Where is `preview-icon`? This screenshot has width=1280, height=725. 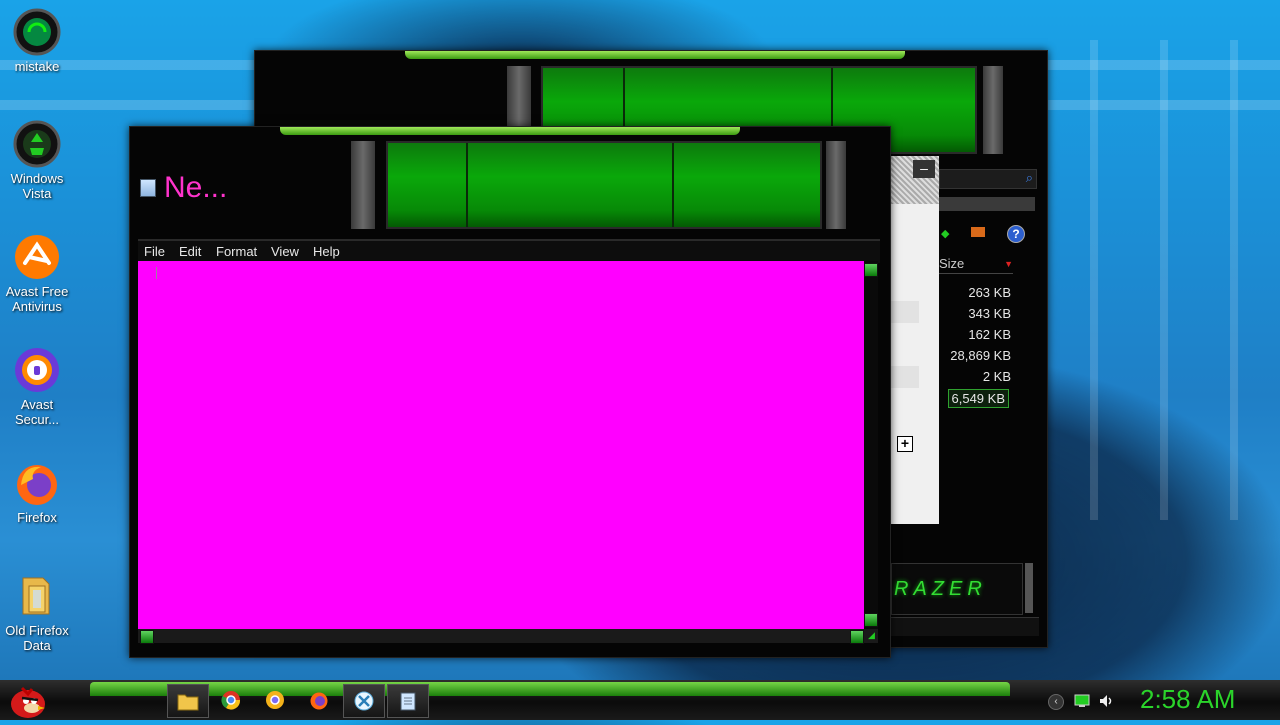 preview-icon is located at coordinates (978, 232).